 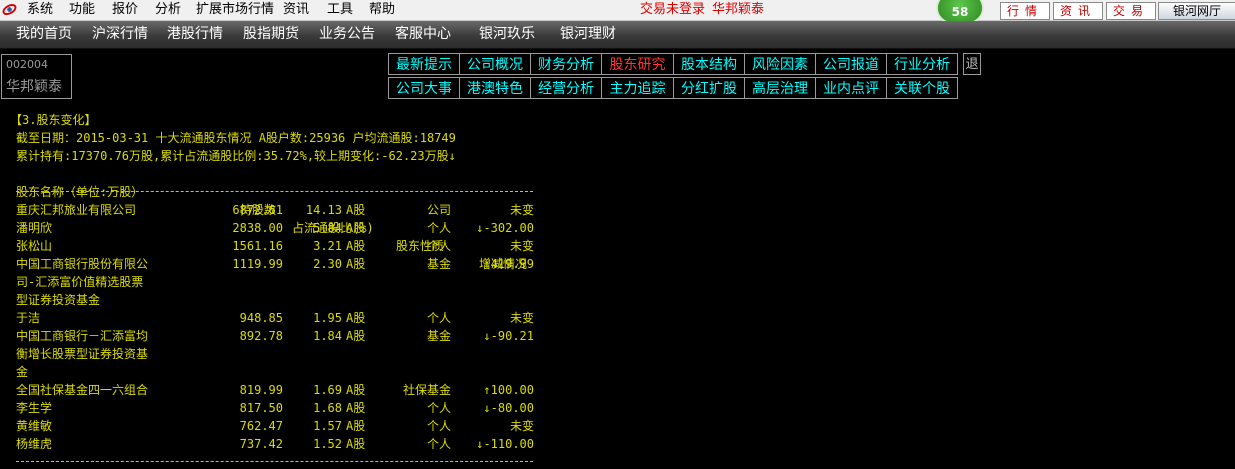 I want to click on tab-hk-macau-features: 港澳特色, so click(x=495, y=88).